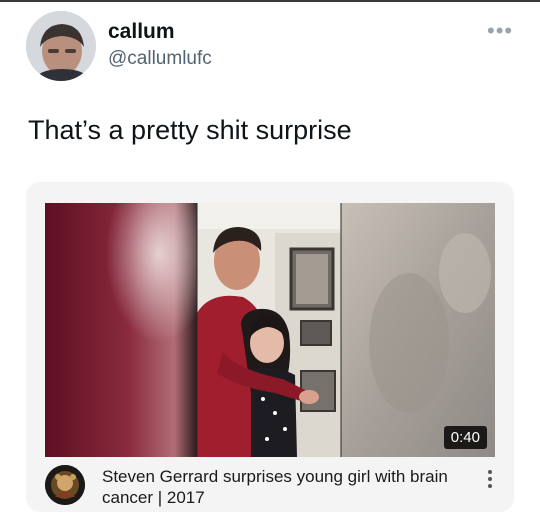 The image size is (540, 515). Describe the element at coordinates (270, 1) in the screenshot. I see `top-divider` at that location.